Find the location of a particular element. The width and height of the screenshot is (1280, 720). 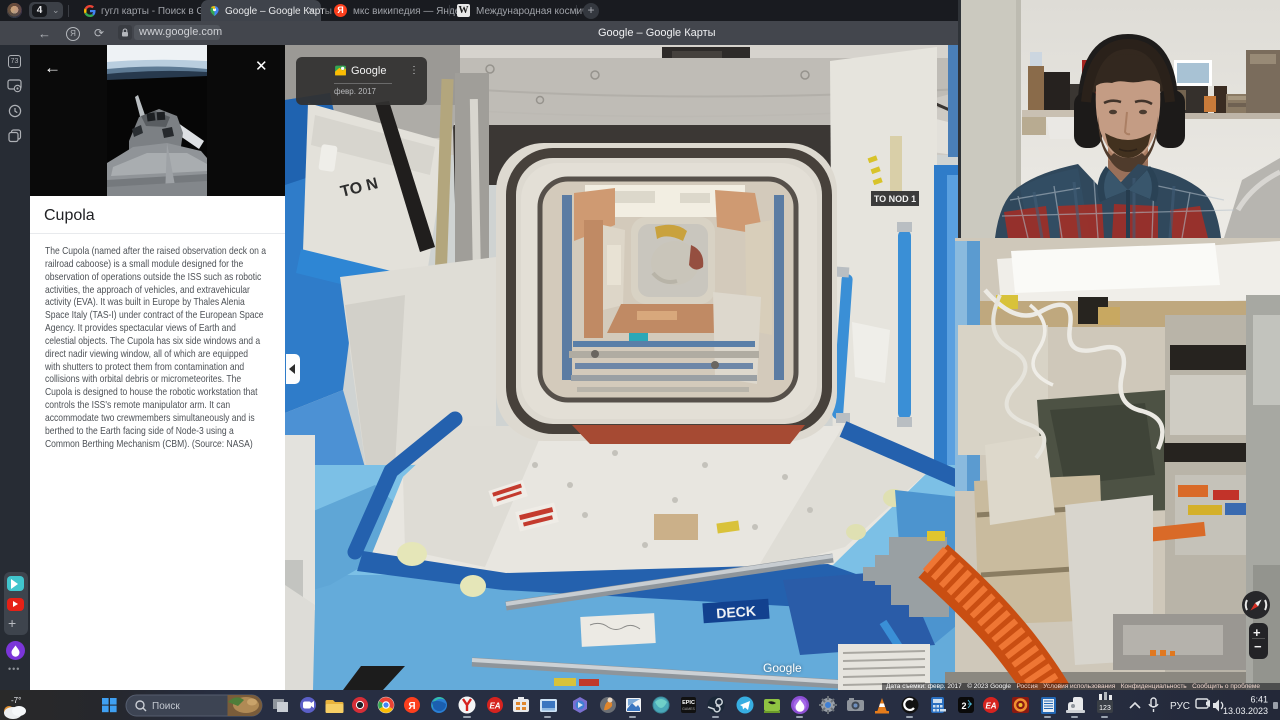

svg-text: 2 is located at coordinates (963, 706).